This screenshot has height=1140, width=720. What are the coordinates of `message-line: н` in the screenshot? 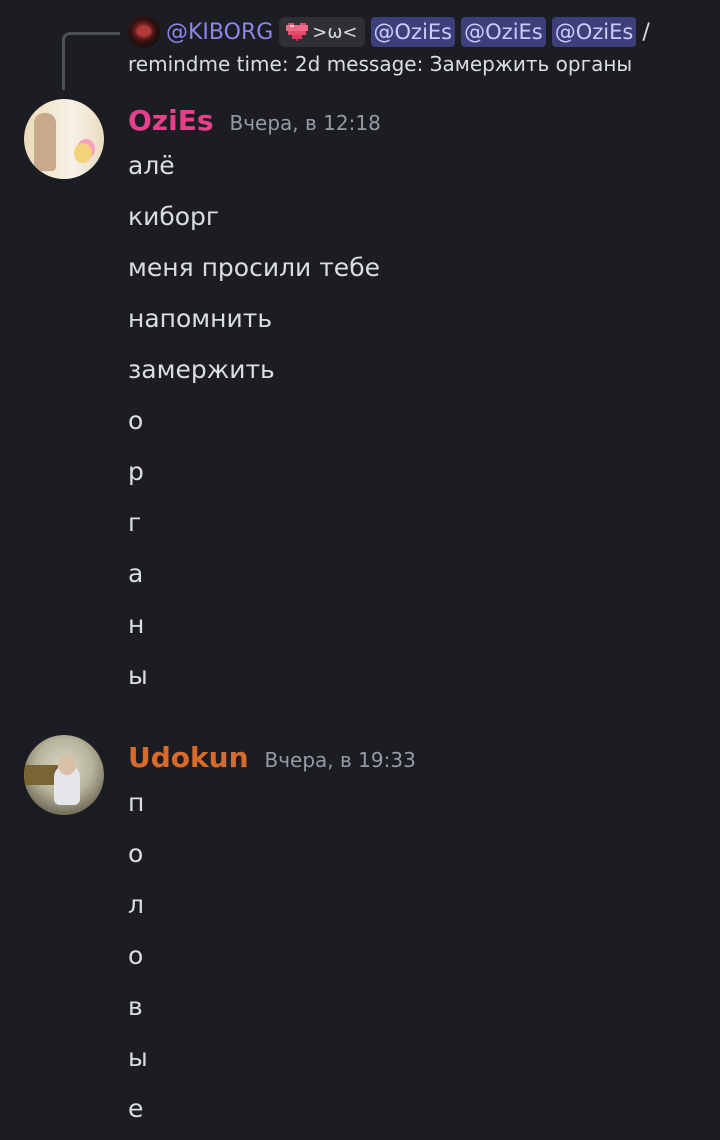 It's located at (254, 624).